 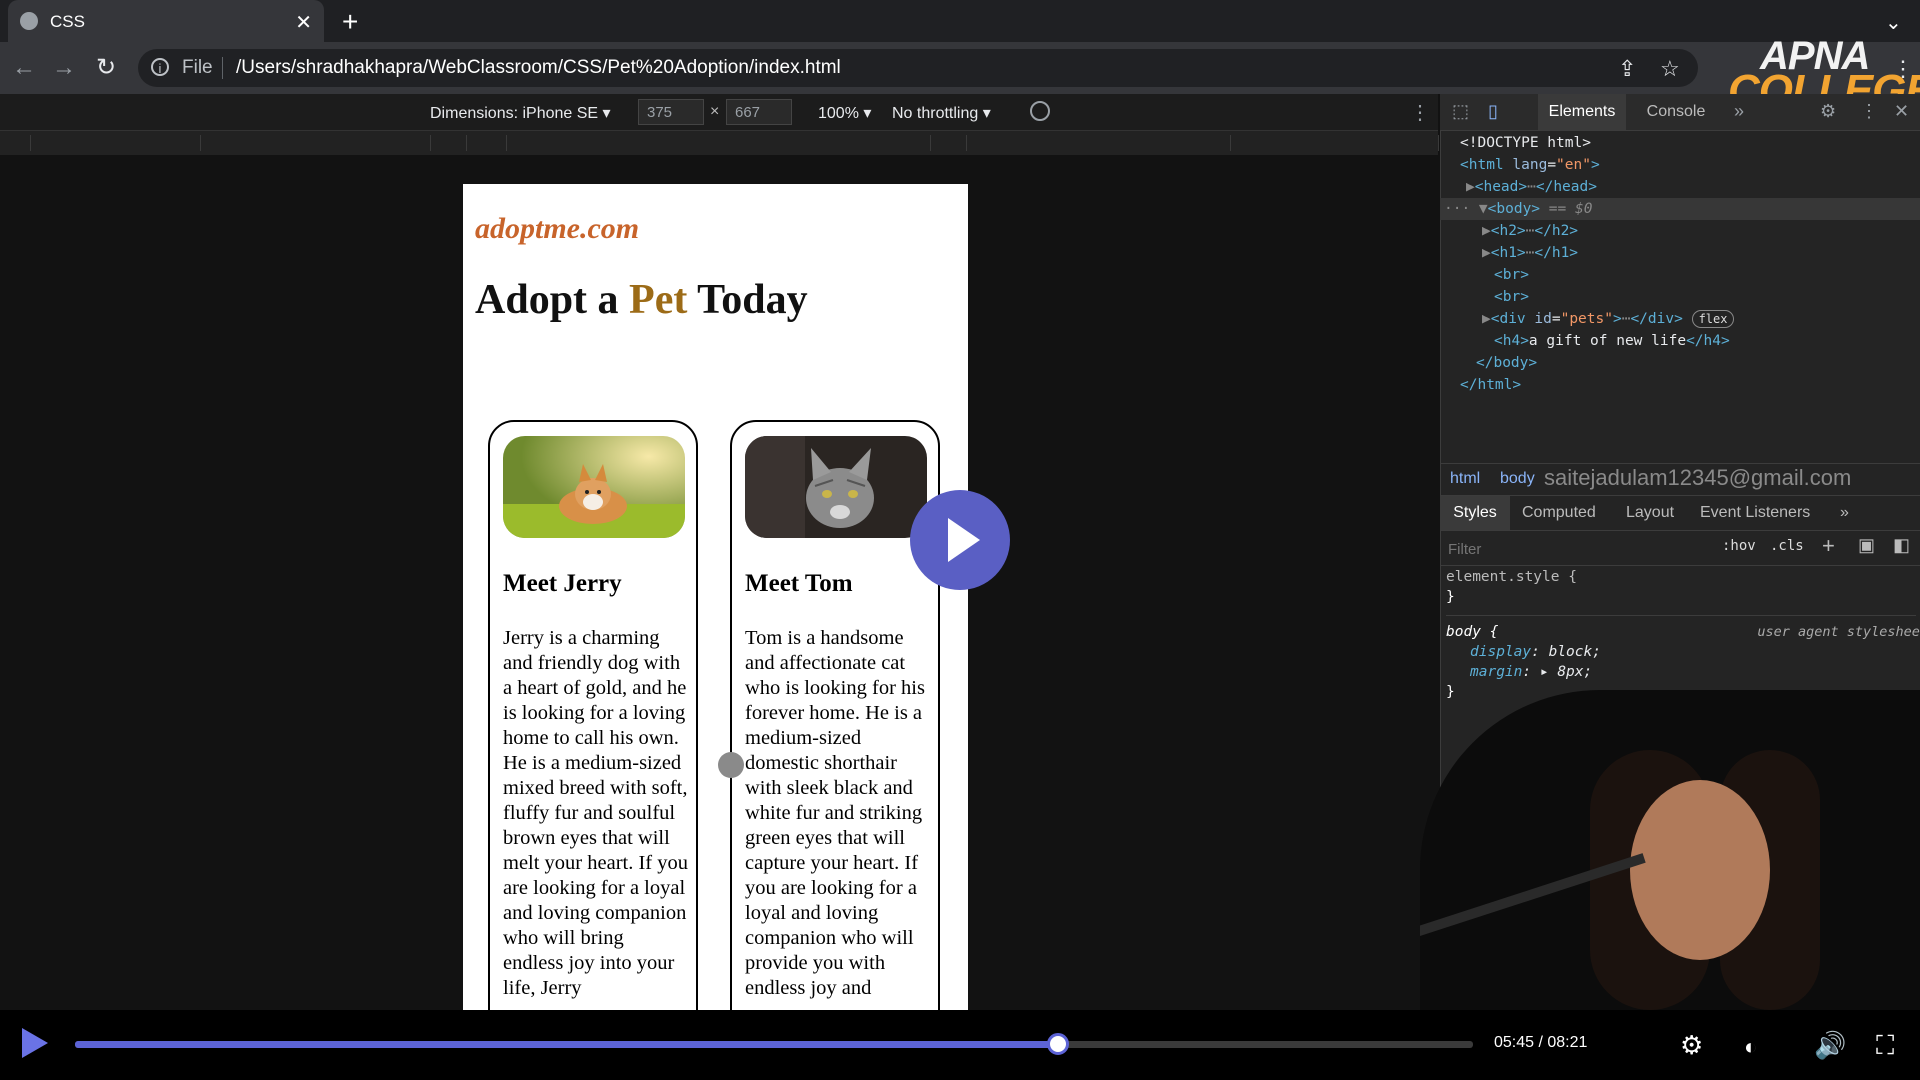 What do you see at coordinates (1885, 1046) in the screenshot?
I see `exit-fullscreen-icon: ⛶` at bounding box center [1885, 1046].